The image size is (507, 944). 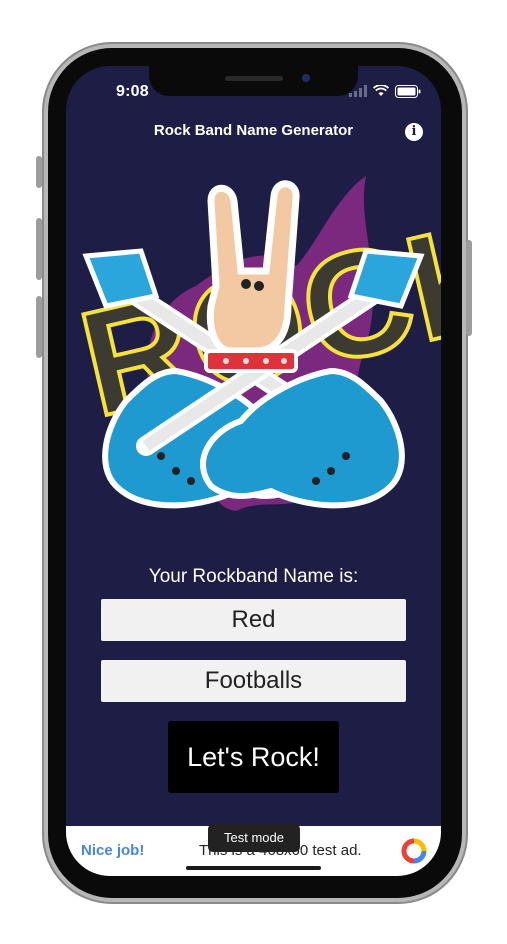 What do you see at coordinates (253, 757) in the screenshot?
I see `lets-rock-button: Let's Rock!` at bounding box center [253, 757].